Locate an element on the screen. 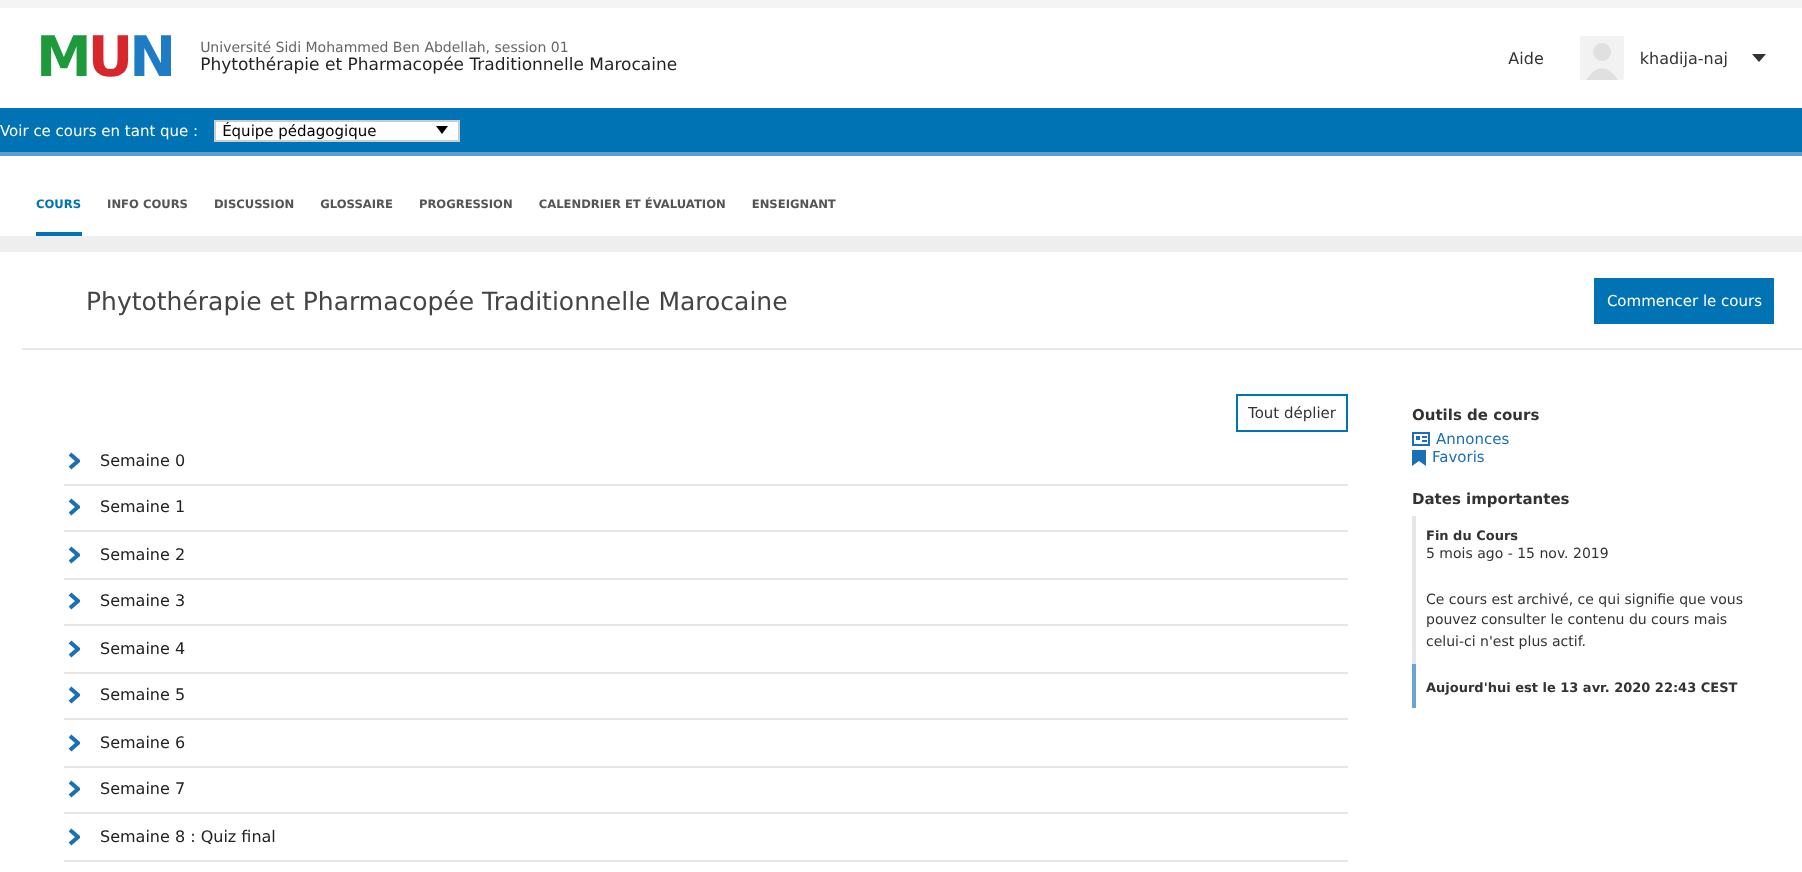 This screenshot has height=872, width=1802. user-menu: khadija-naj is located at coordinates (1683, 58).